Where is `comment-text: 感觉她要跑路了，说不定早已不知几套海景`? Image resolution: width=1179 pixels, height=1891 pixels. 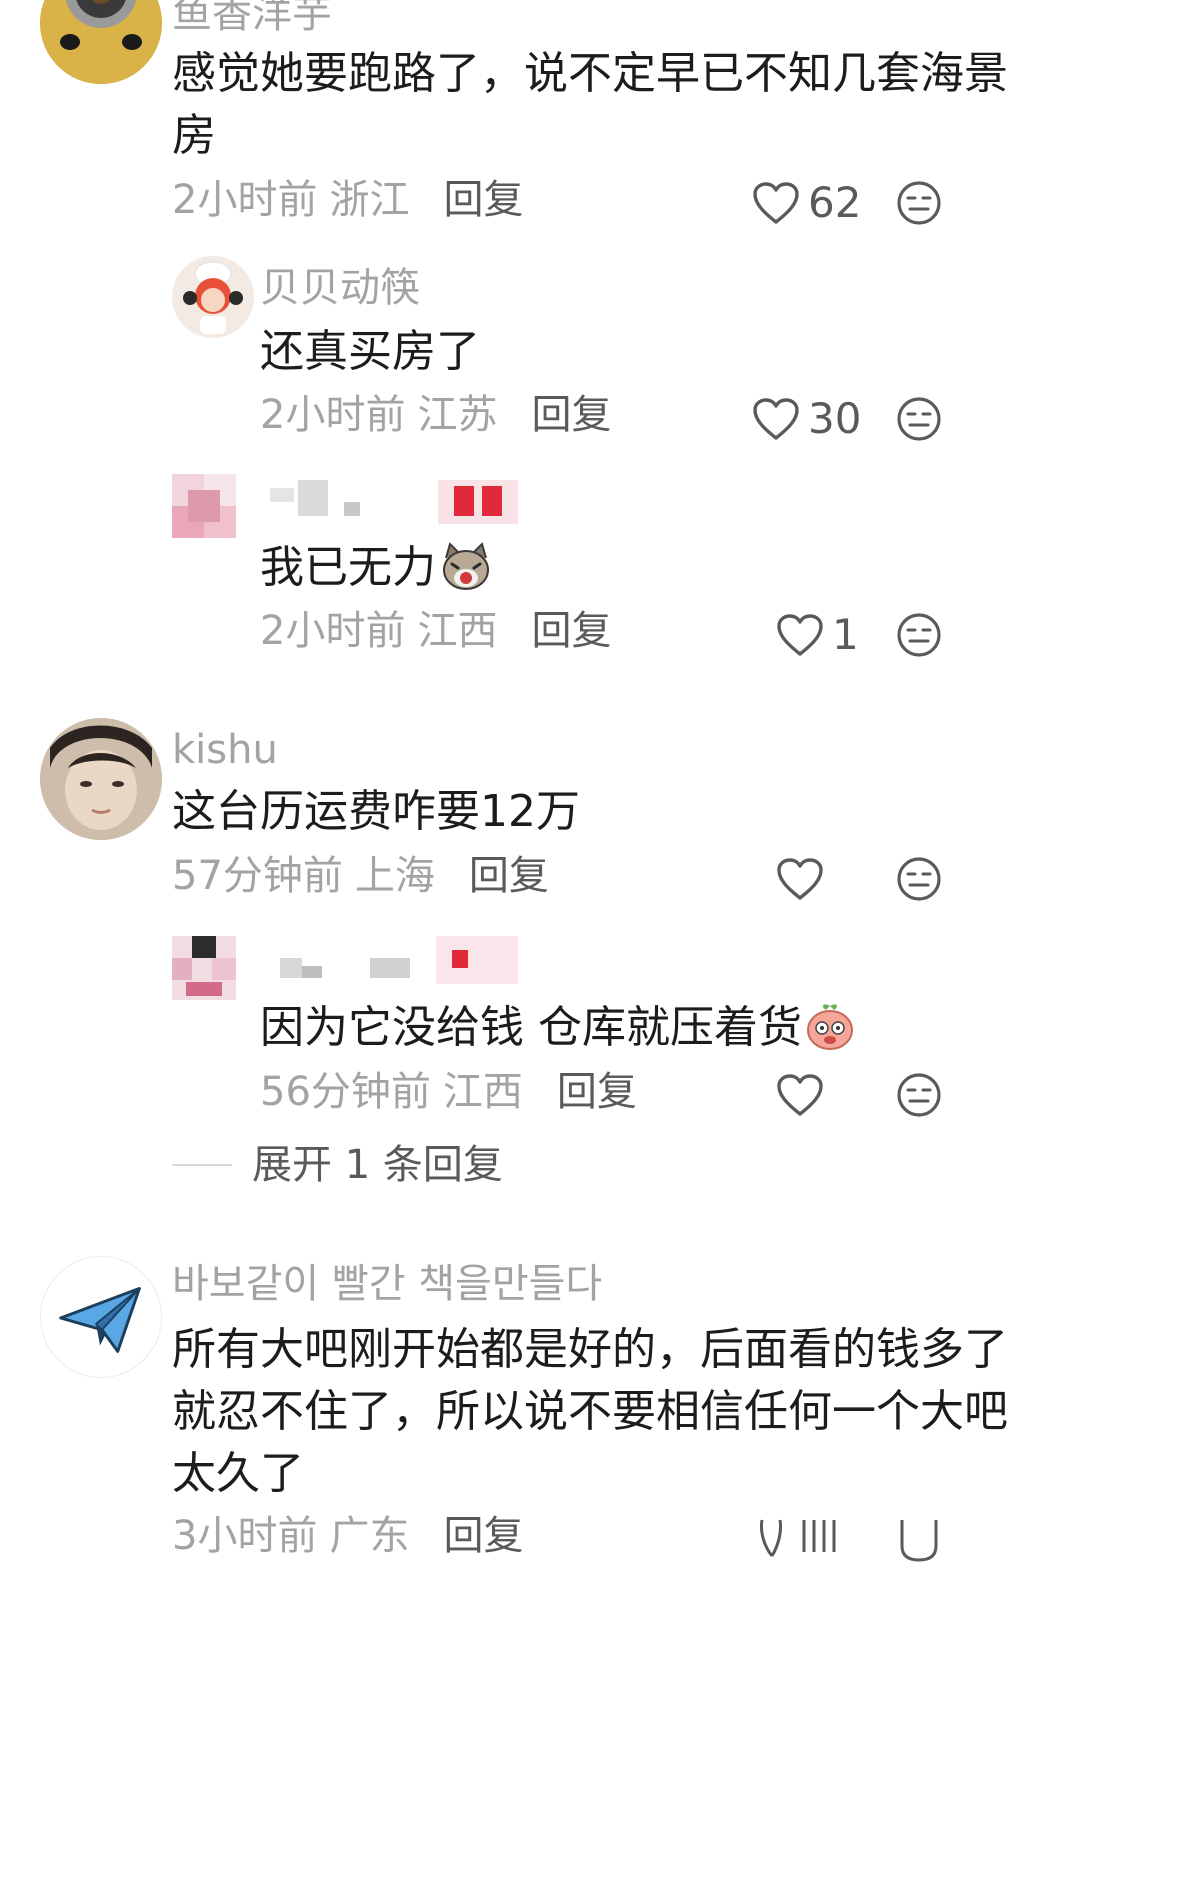 comment-text: 感觉她要跑路了，说不定早已不知几套海景 is located at coordinates (590, 73).